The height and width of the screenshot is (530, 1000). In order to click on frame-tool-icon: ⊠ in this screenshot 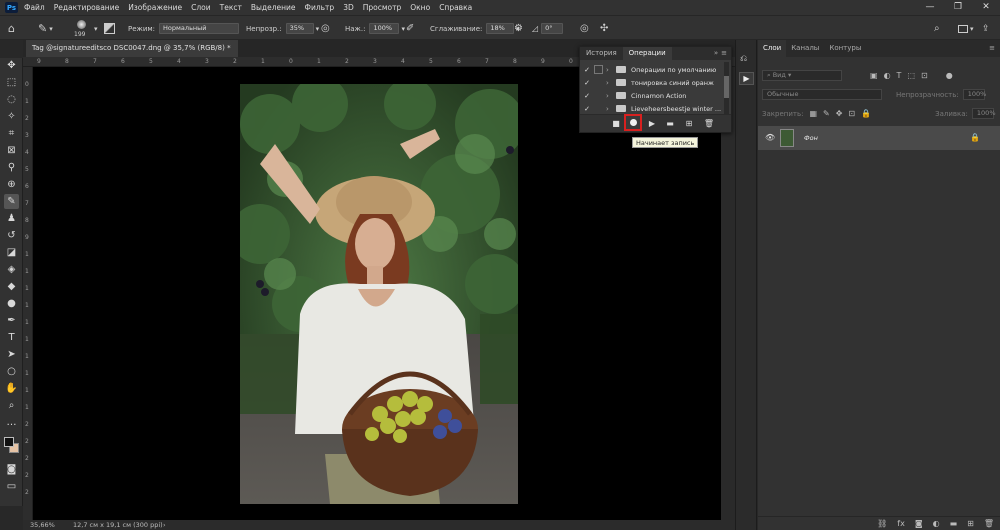, I will do `click(11, 150)`.